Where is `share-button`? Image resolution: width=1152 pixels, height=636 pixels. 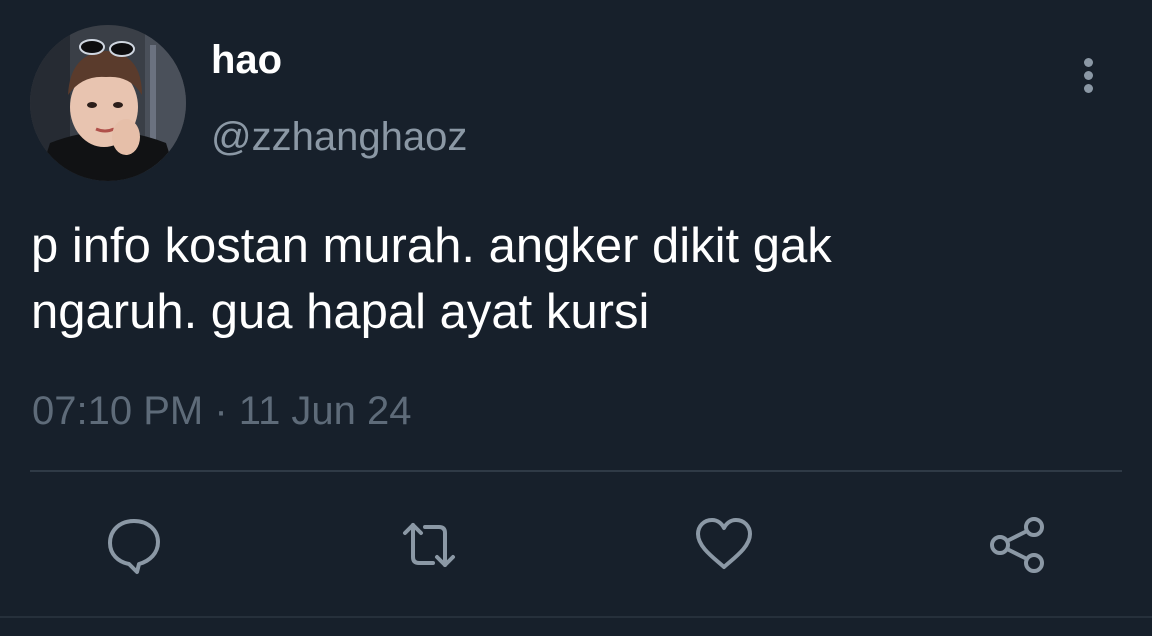 share-button is located at coordinates (1018, 545).